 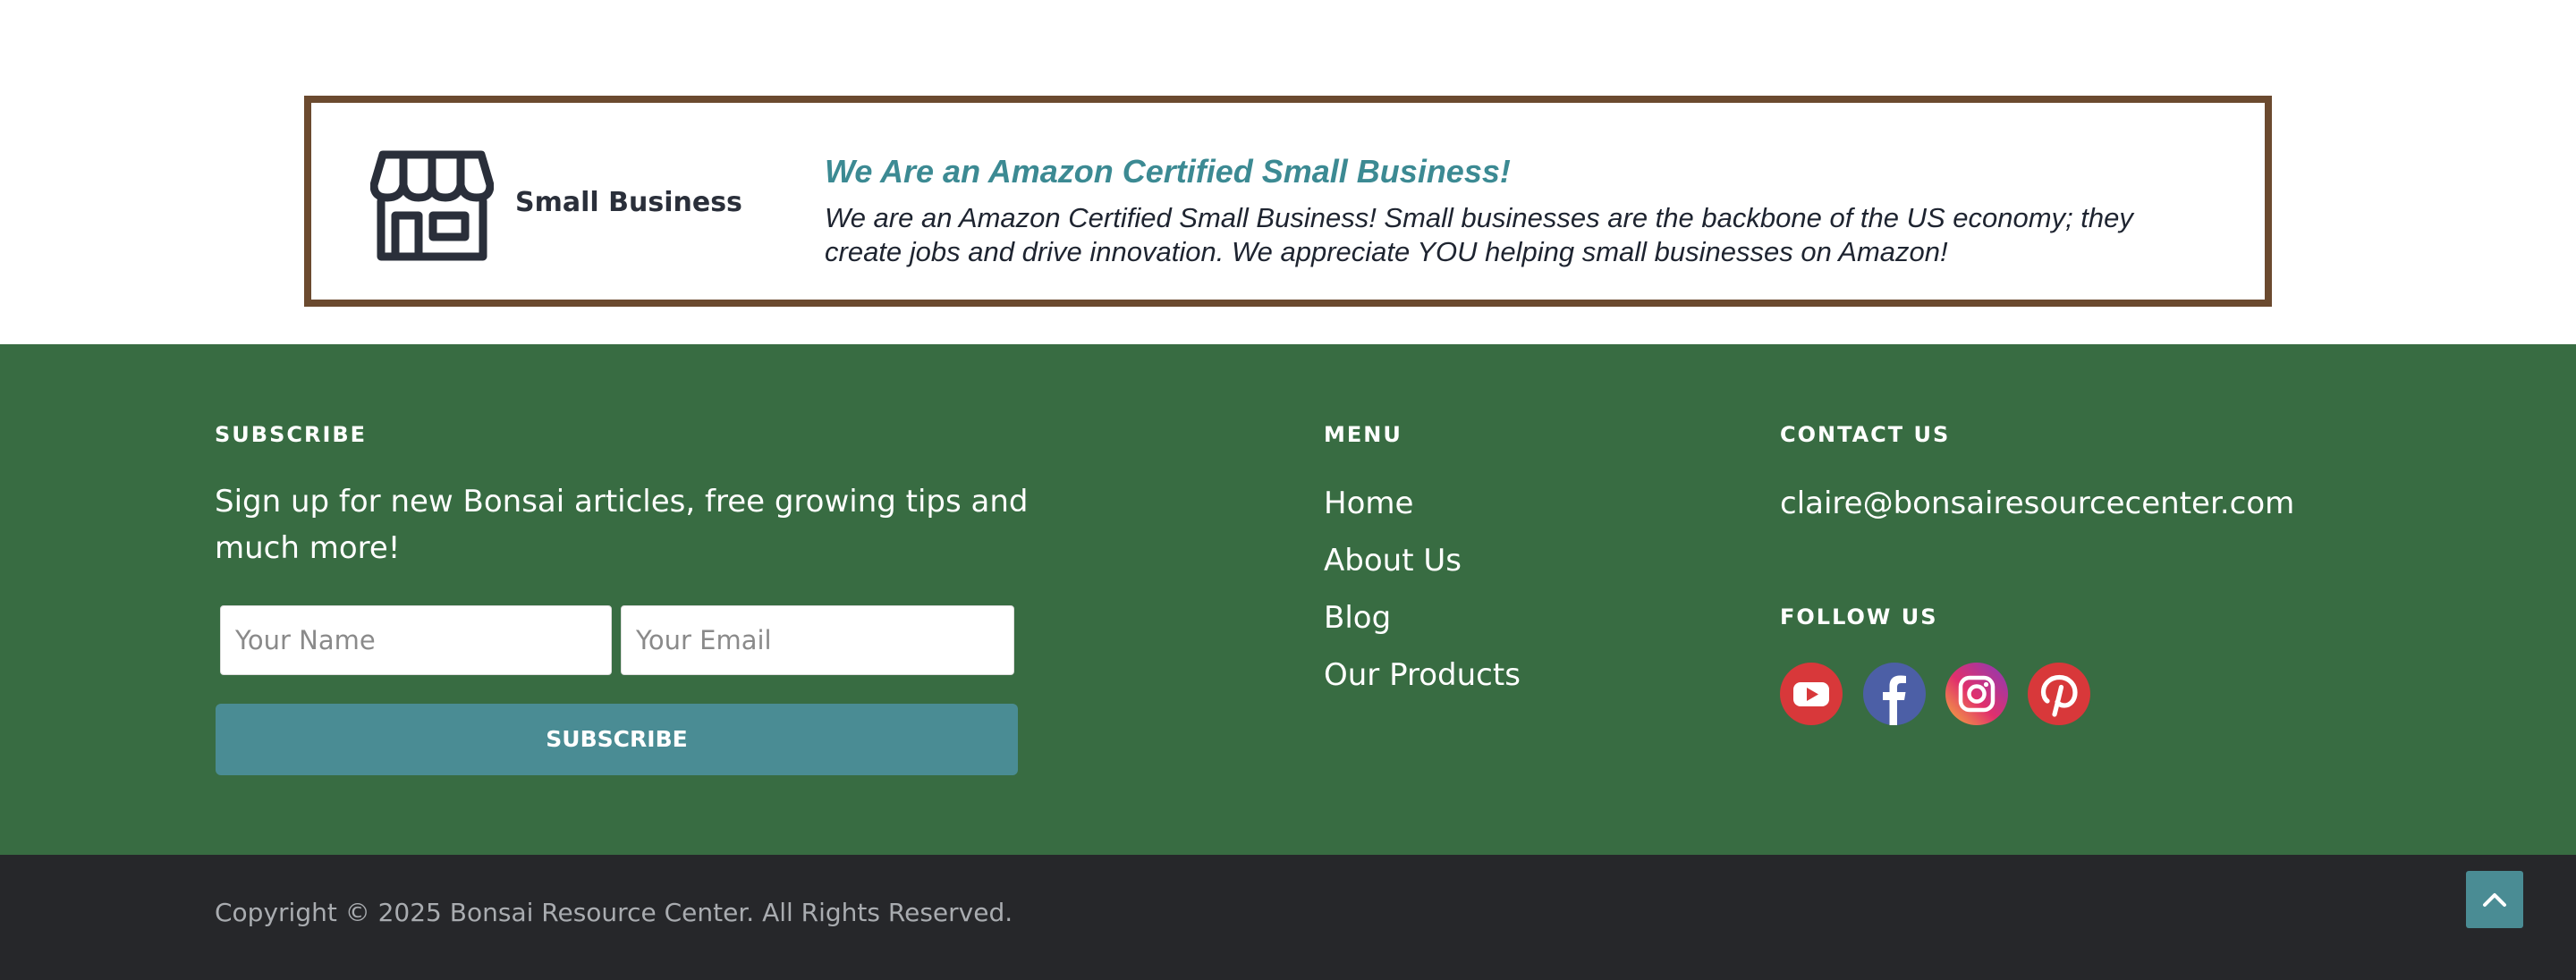 I want to click on subscribe-button: SUBSCRIBE, so click(x=617, y=739).